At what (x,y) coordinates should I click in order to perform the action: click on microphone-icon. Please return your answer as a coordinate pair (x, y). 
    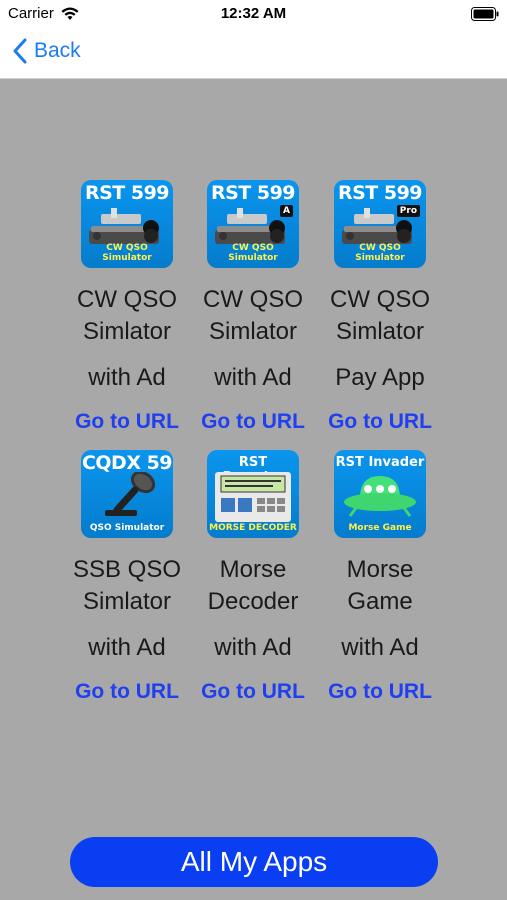
    Looking at the image, I should click on (130, 494).